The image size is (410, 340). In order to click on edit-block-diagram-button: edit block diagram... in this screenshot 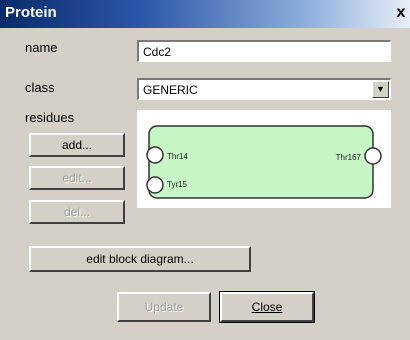, I will do `click(140, 259)`.